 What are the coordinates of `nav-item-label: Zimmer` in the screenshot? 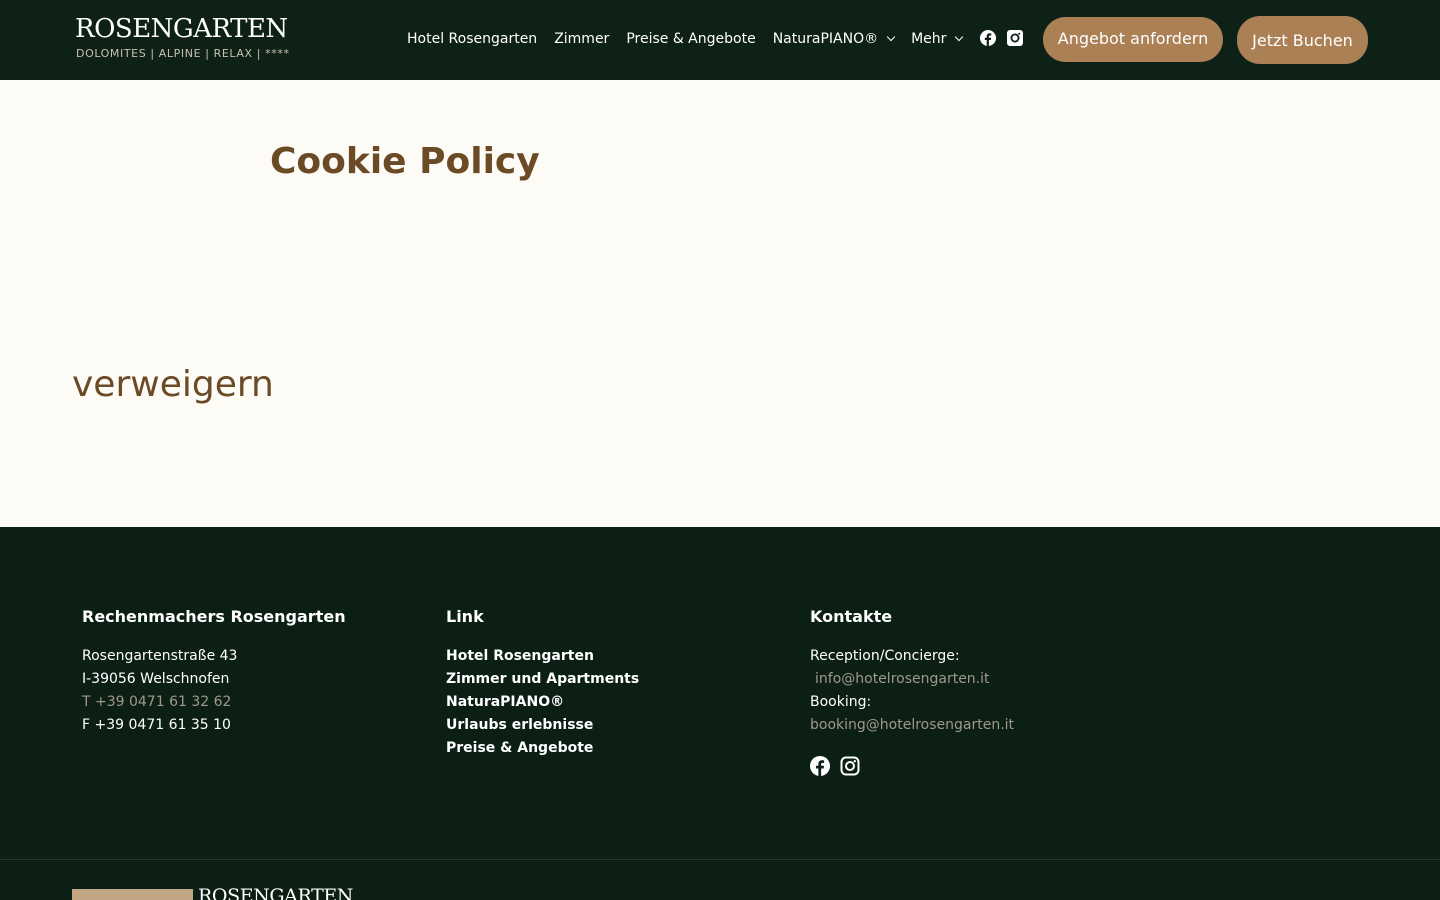 It's located at (582, 39).